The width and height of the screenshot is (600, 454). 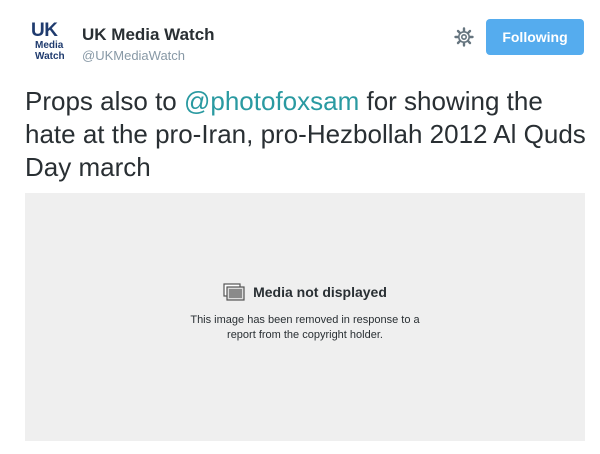 I want to click on mention-link: @photofoxsam, so click(x=271, y=101).